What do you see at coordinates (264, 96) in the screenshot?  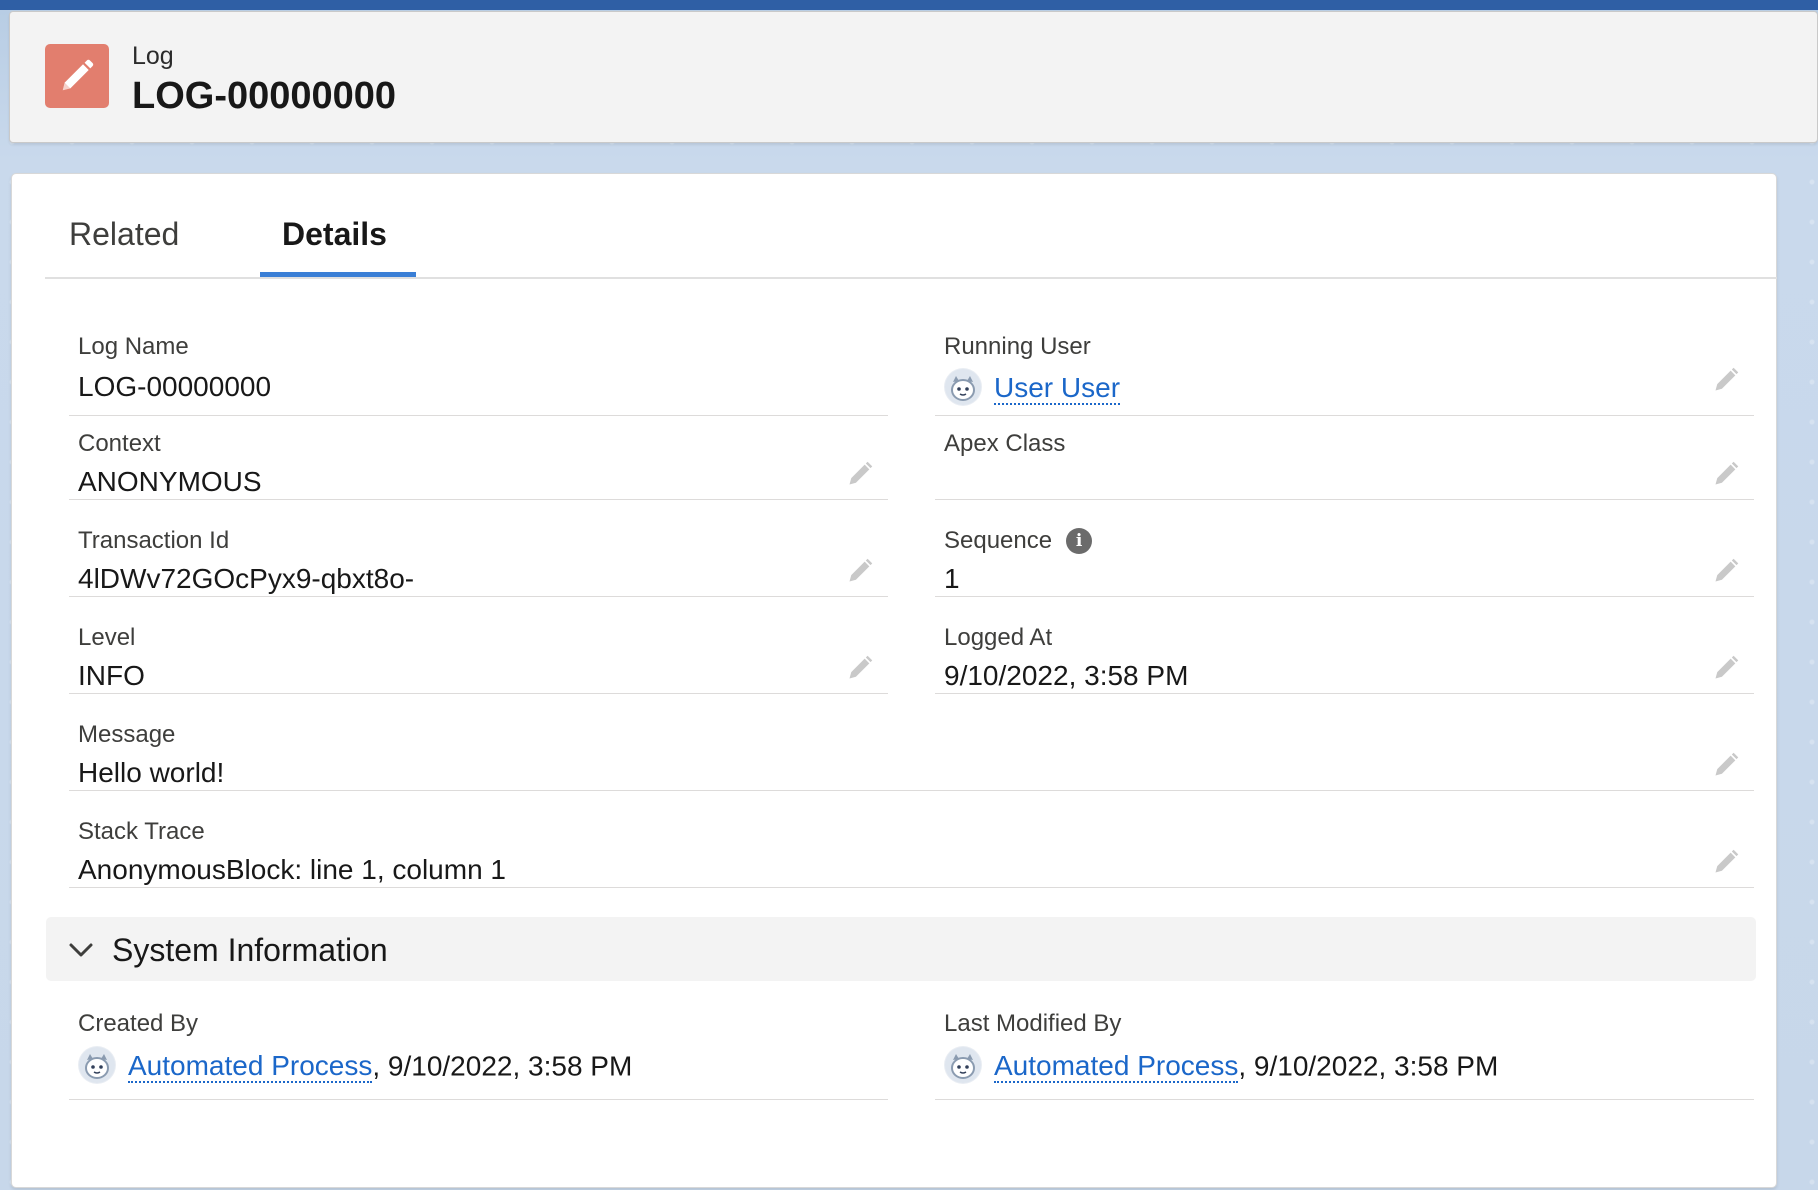 I see `record-title: LOG-00000000` at bounding box center [264, 96].